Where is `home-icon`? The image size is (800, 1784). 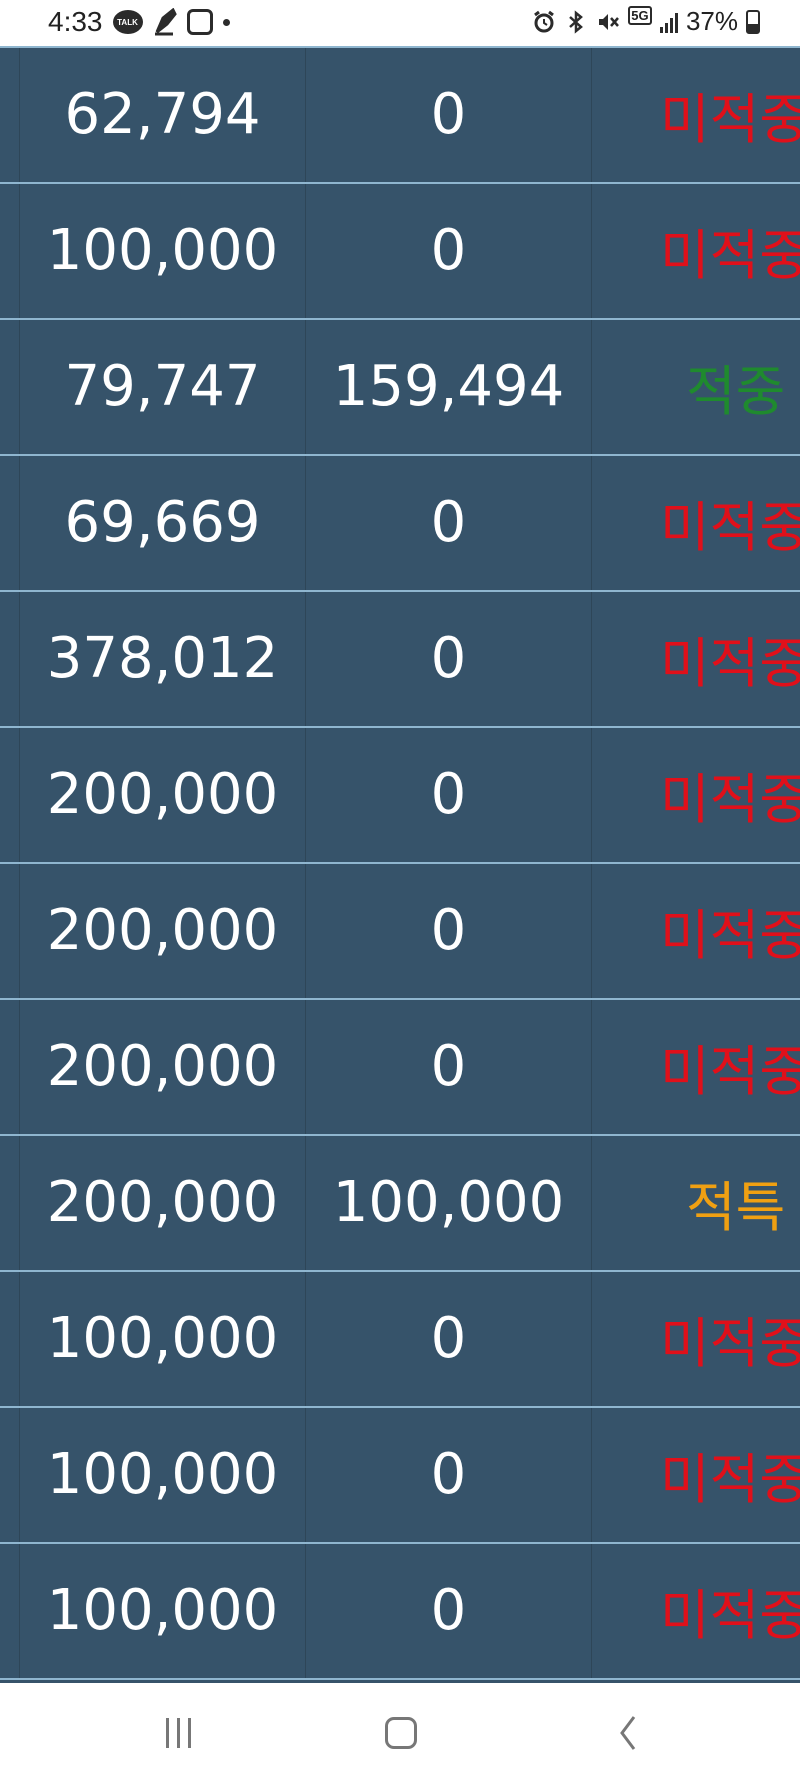 home-icon is located at coordinates (401, 1733).